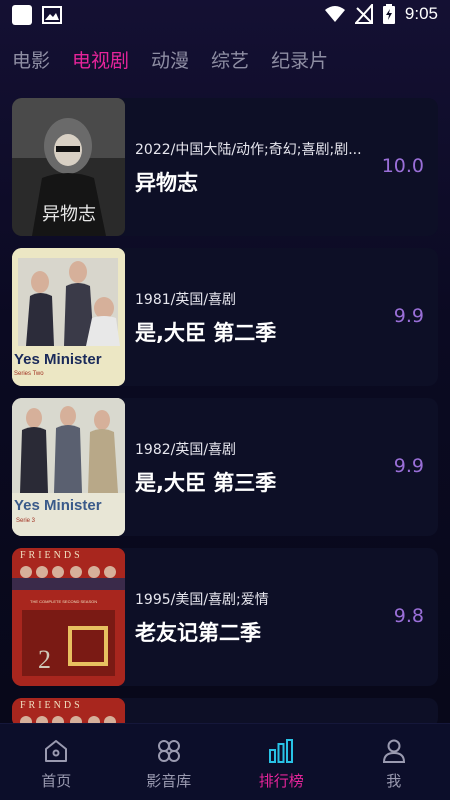 The height and width of the screenshot is (800, 450). Describe the element at coordinates (186, 450) in the screenshot. I see `item-meta: 1982/英国/喜剧` at that location.